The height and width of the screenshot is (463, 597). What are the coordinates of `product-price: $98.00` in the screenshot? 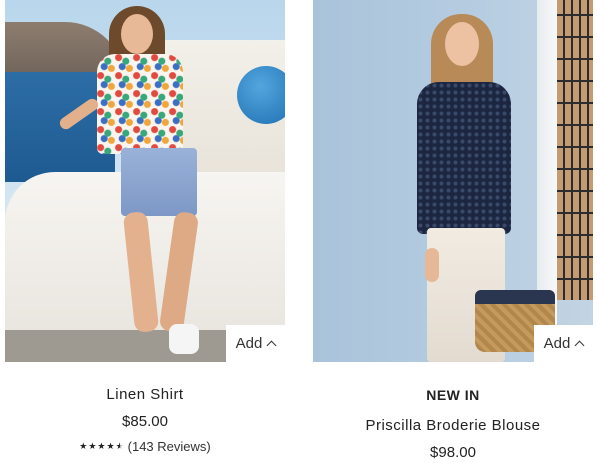 It's located at (453, 452).